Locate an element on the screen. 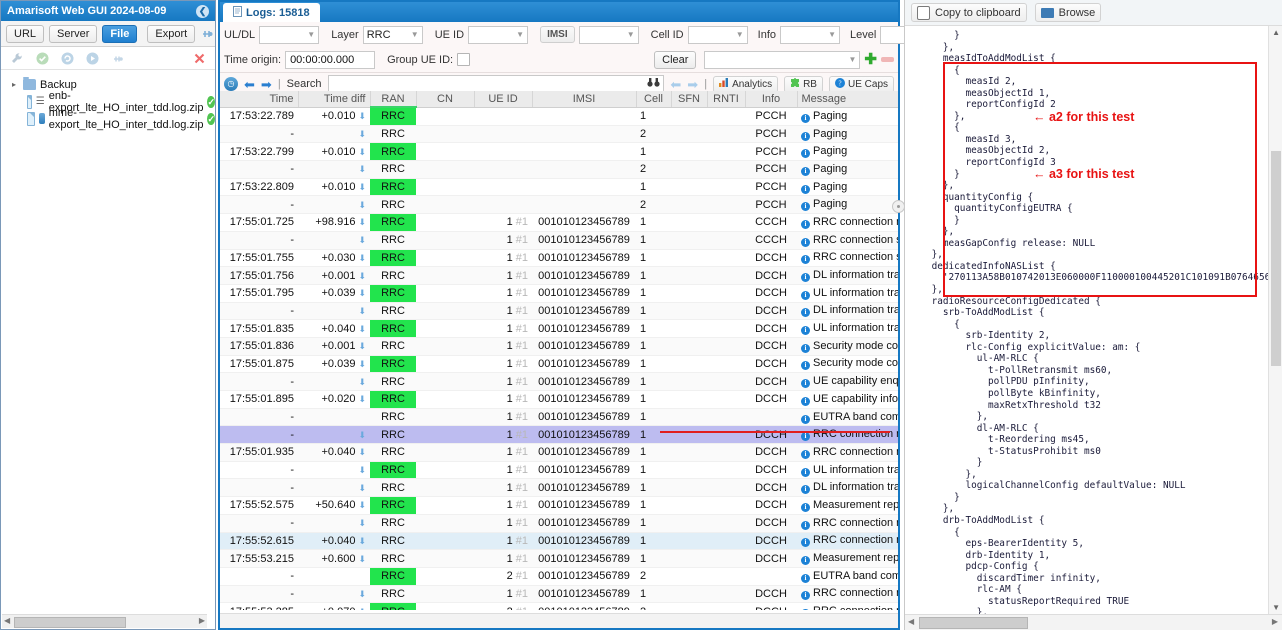 The height and width of the screenshot is (630, 1282). wrench-icon is located at coordinates (17, 58).